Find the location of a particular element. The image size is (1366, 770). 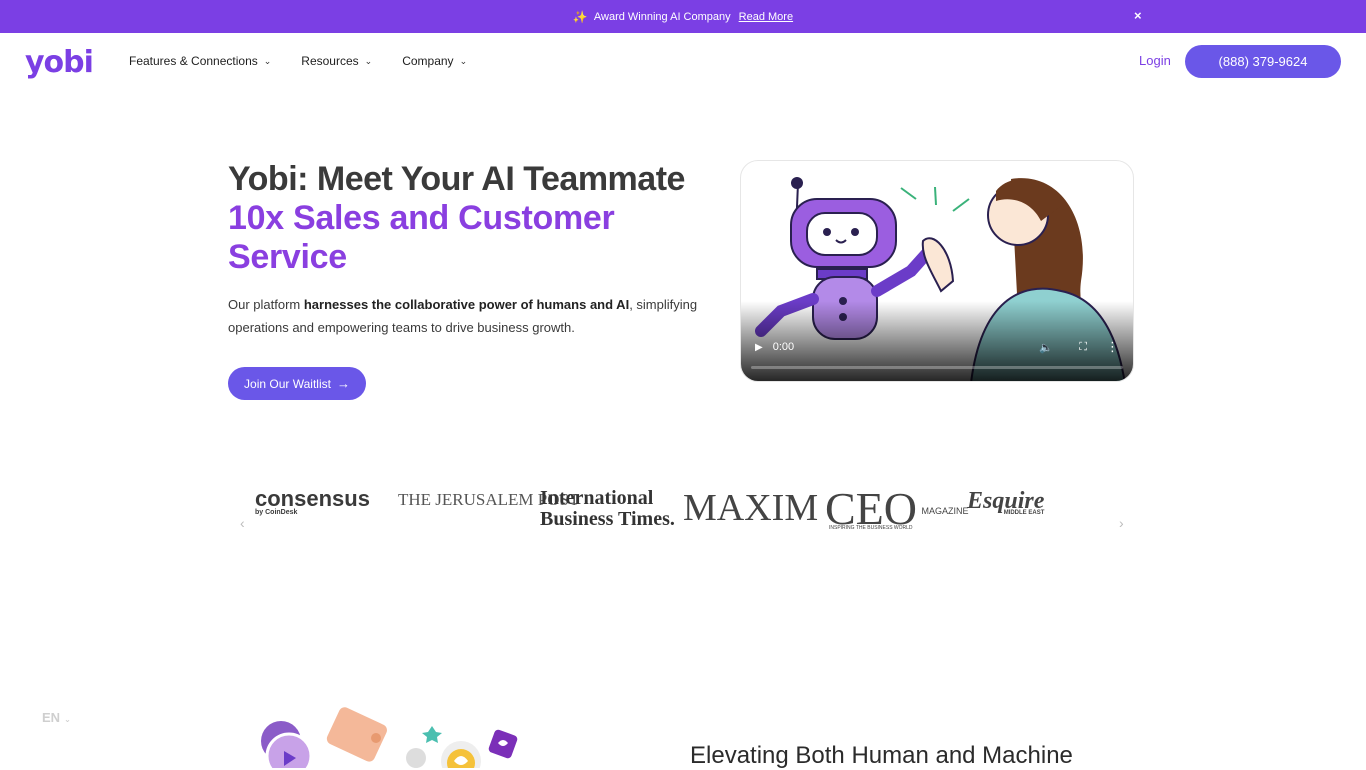

language-selector: EN ⌄ is located at coordinates (56, 717).